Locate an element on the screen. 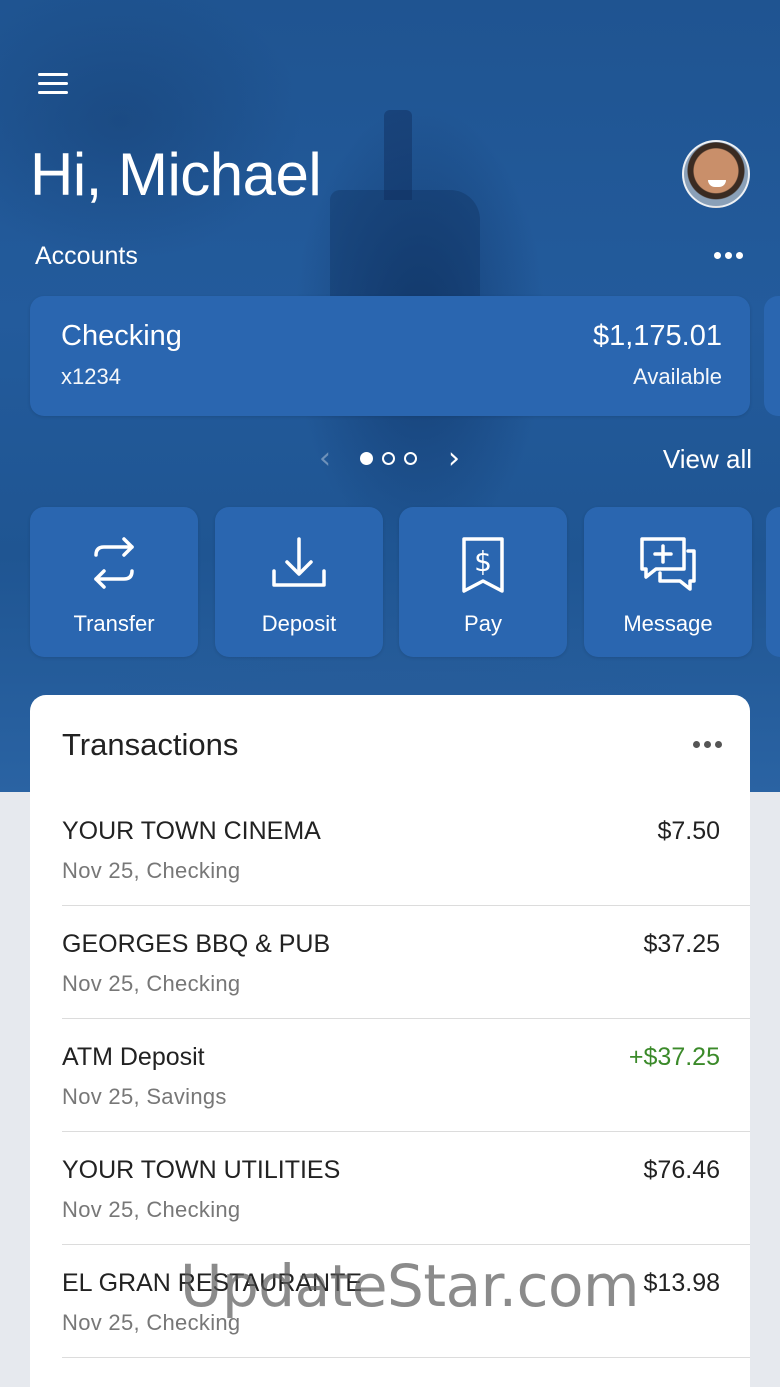 The width and height of the screenshot is (780, 1387). chevron-right-icon: › is located at coordinates (454, 458).